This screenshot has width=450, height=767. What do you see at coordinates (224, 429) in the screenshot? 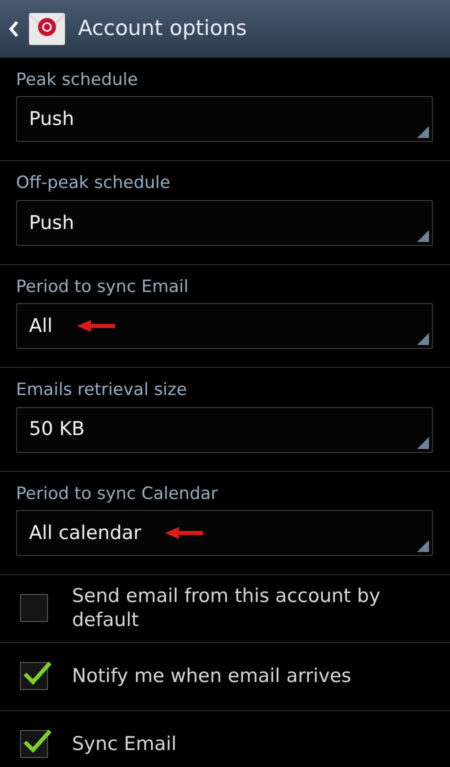
I see `dropdown: 50 KB` at bounding box center [224, 429].